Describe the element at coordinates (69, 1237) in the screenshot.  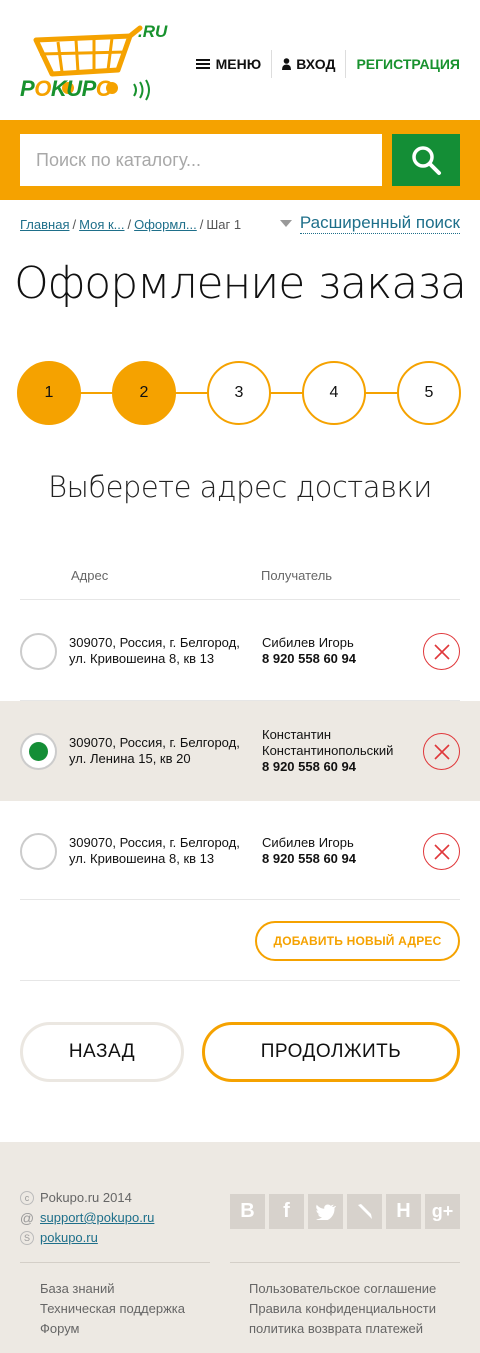
I see `skype-link: pokupo.ru` at that location.